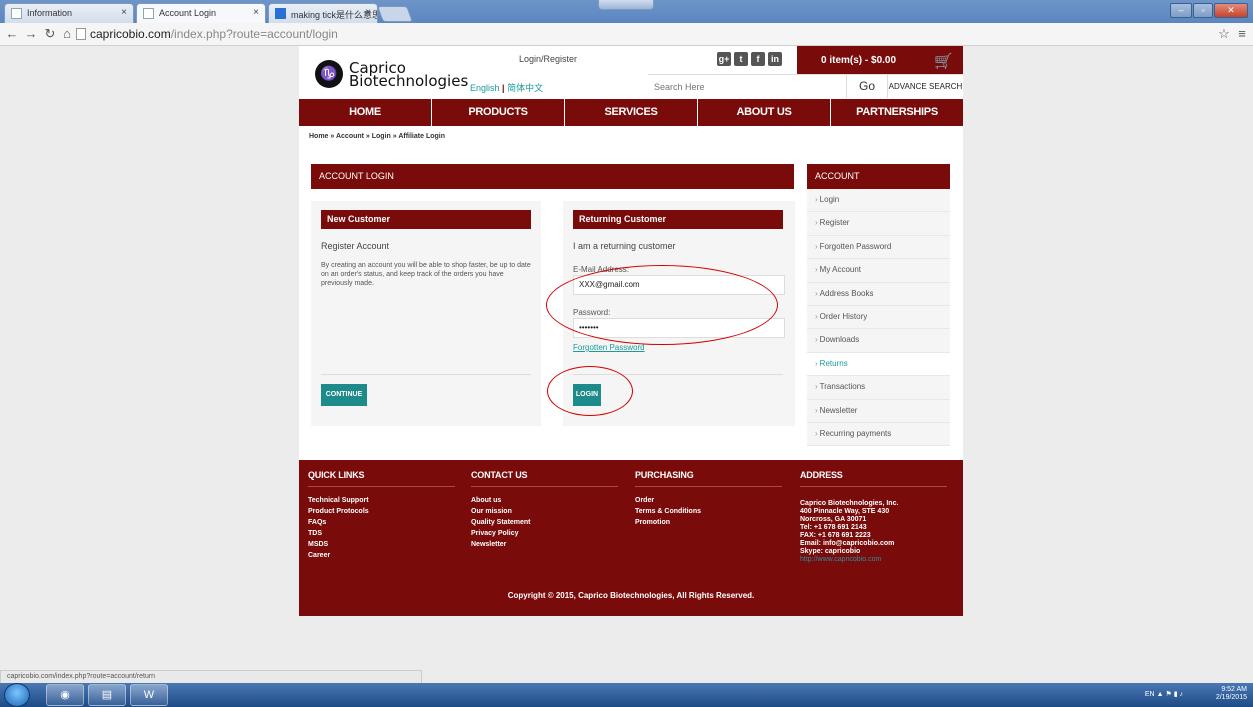  What do you see at coordinates (764, 112) in the screenshot?
I see `nav-about-us: ABOUT US` at bounding box center [764, 112].